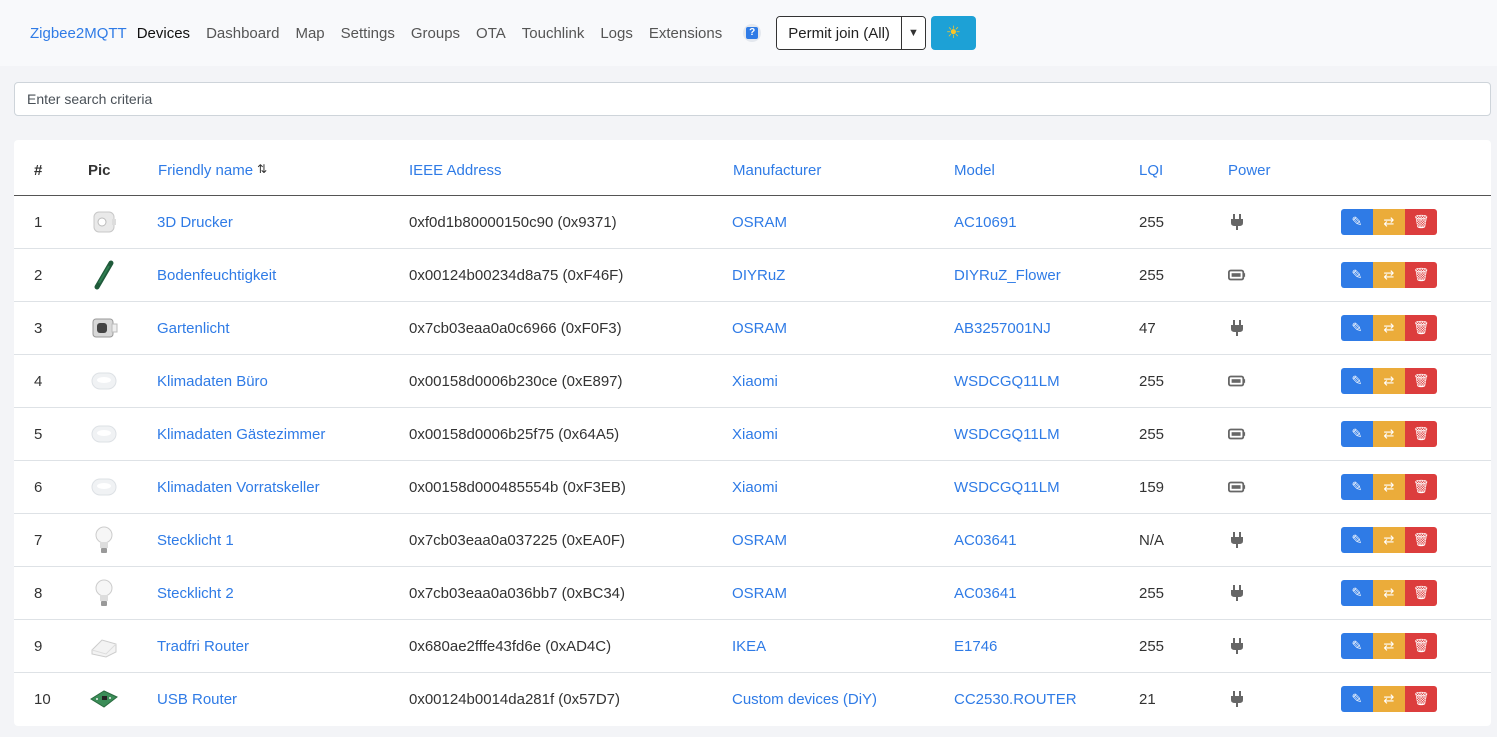 The image size is (1497, 737). Describe the element at coordinates (216, 275) in the screenshot. I see `device-name-link: Bodenfeuchtigkeit` at that location.